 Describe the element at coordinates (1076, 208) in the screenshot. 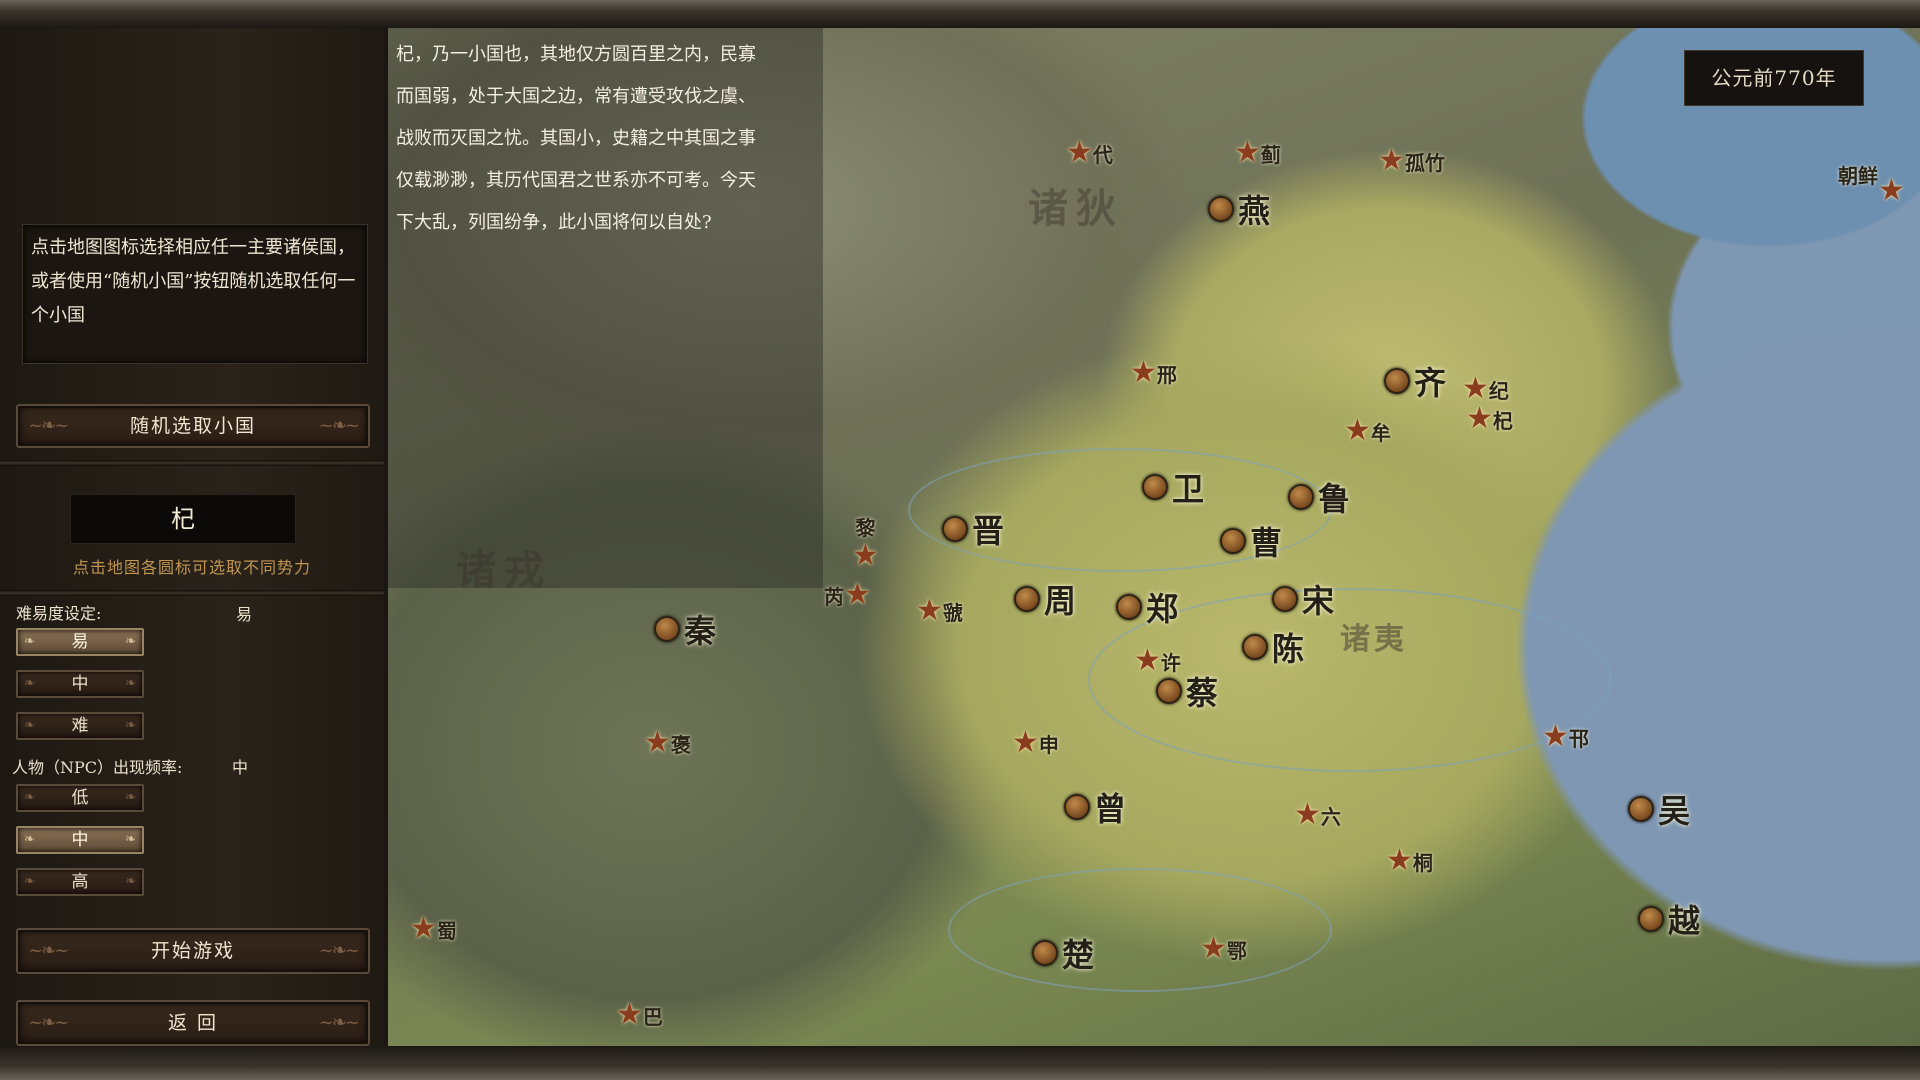

I see `region-label-zhudi: 诸狄` at that location.